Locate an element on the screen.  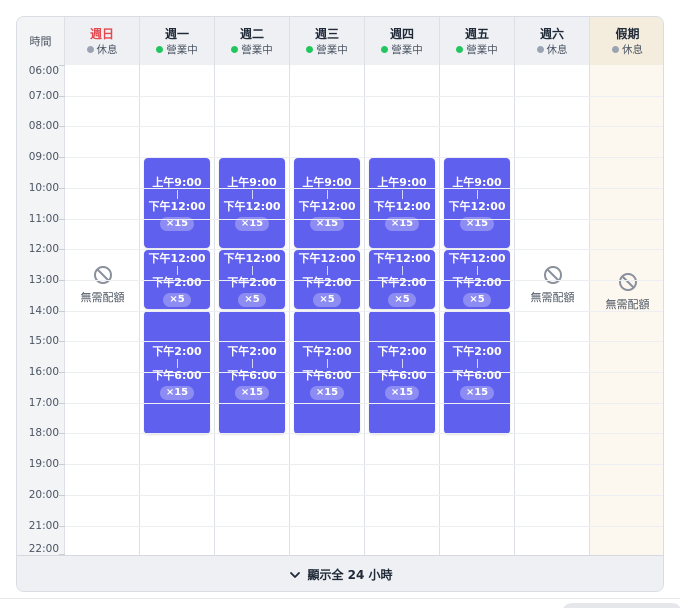
day-header-tue: 週二 營業中 is located at coordinates (252, 41).